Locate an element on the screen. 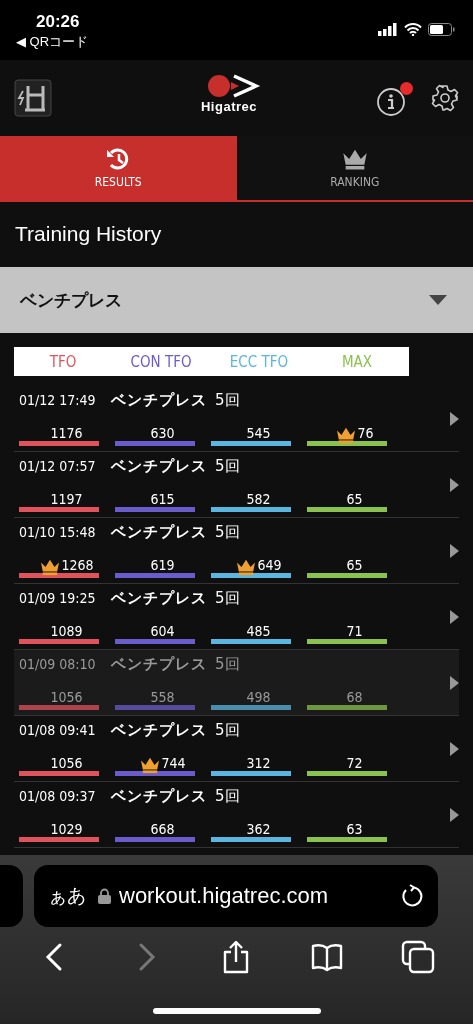 Image resolution: width=473 pixels, height=1024 pixels. tabs-icon is located at coordinates (417, 957).